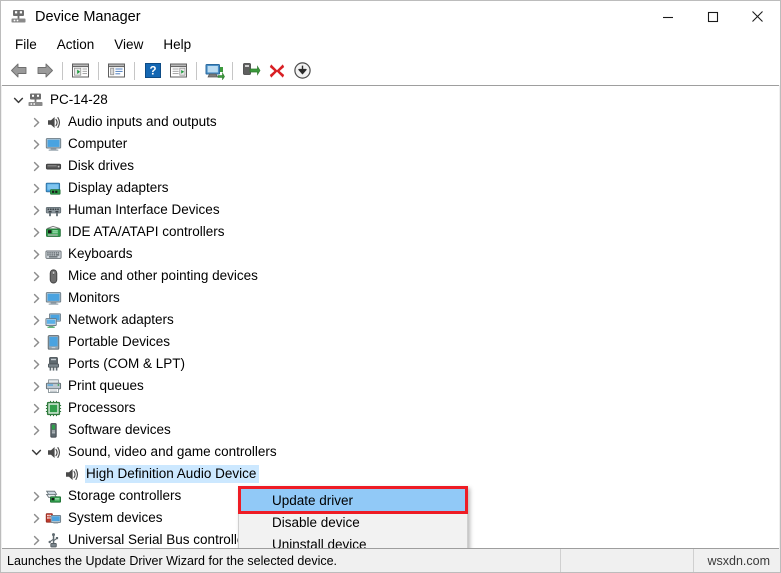 The width and height of the screenshot is (781, 573). I want to click on title-bar: Device Manager, so click(390, 16).